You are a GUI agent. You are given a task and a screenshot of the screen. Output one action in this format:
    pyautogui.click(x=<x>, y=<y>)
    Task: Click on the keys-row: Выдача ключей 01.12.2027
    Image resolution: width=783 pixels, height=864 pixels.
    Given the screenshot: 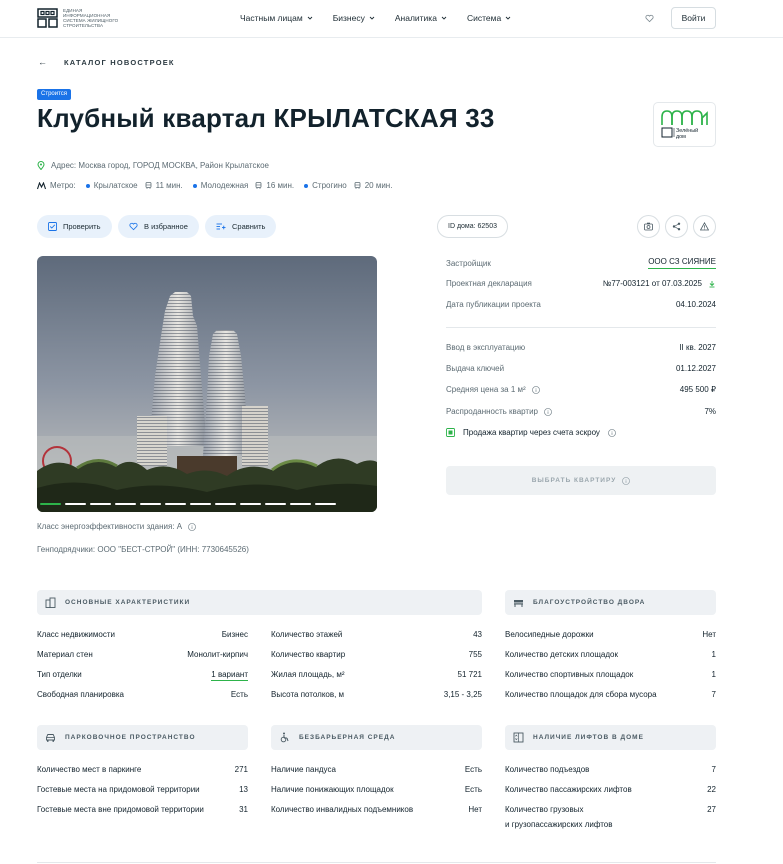 What is the action you would take?
    pyautogui.click(x=581, y=368)
    